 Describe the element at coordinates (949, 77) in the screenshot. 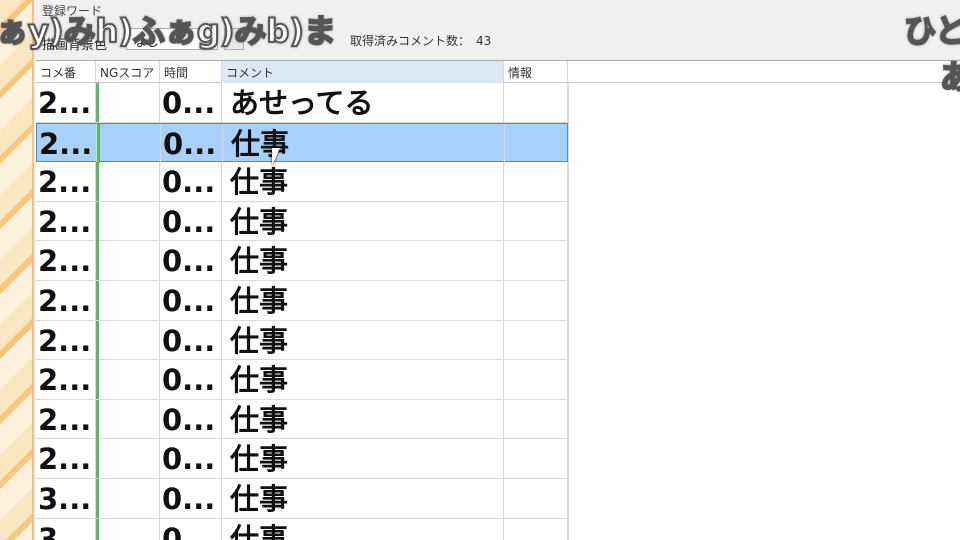

I see `stream-overlay-comment-right-2: あ` at that location.